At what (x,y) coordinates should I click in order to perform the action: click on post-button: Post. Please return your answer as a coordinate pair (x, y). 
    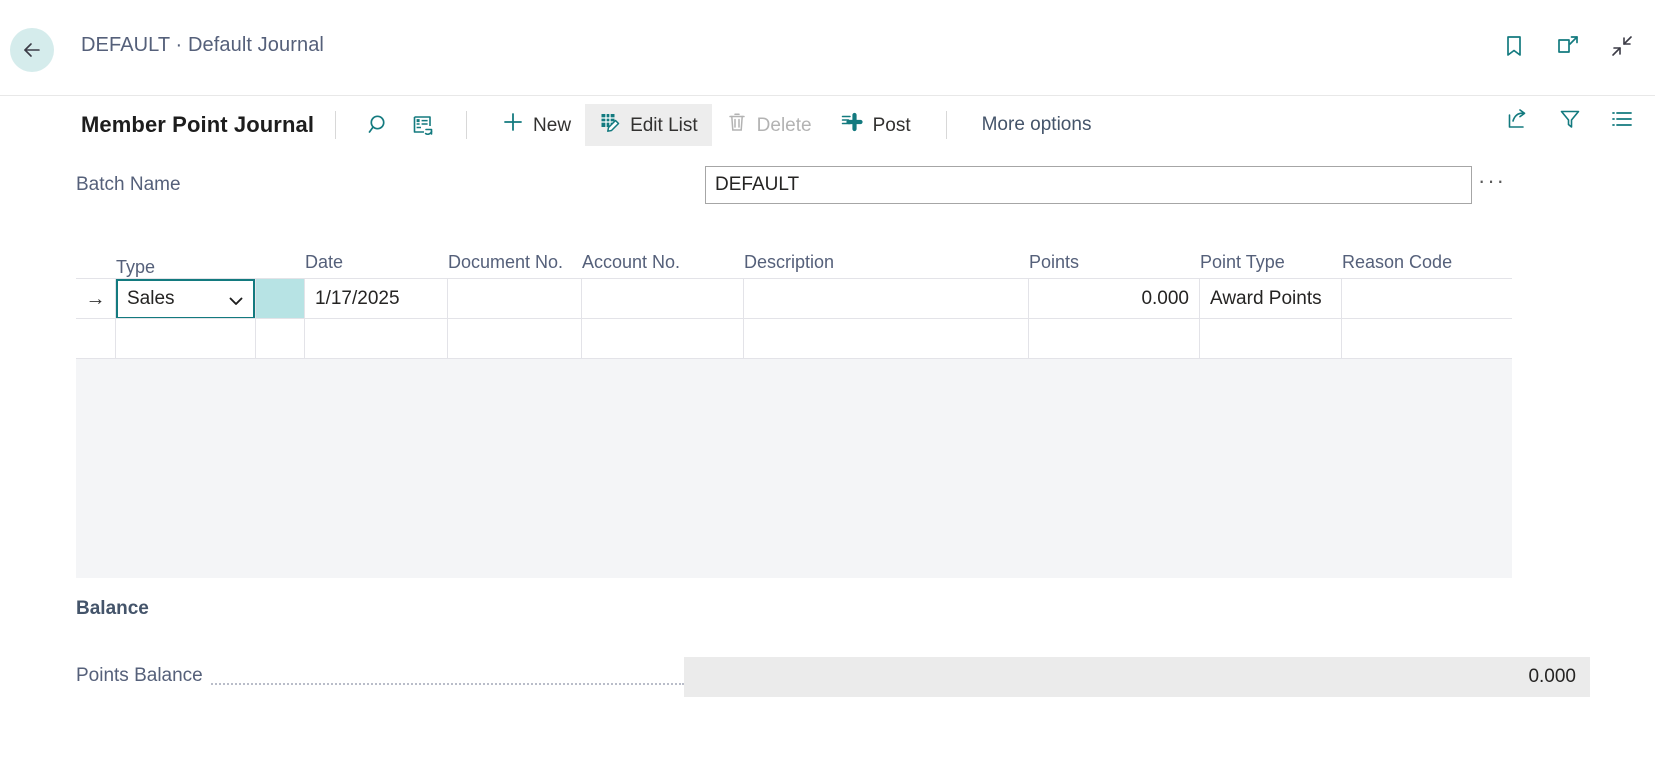
    Looking at the image, I should click on (875, 125).